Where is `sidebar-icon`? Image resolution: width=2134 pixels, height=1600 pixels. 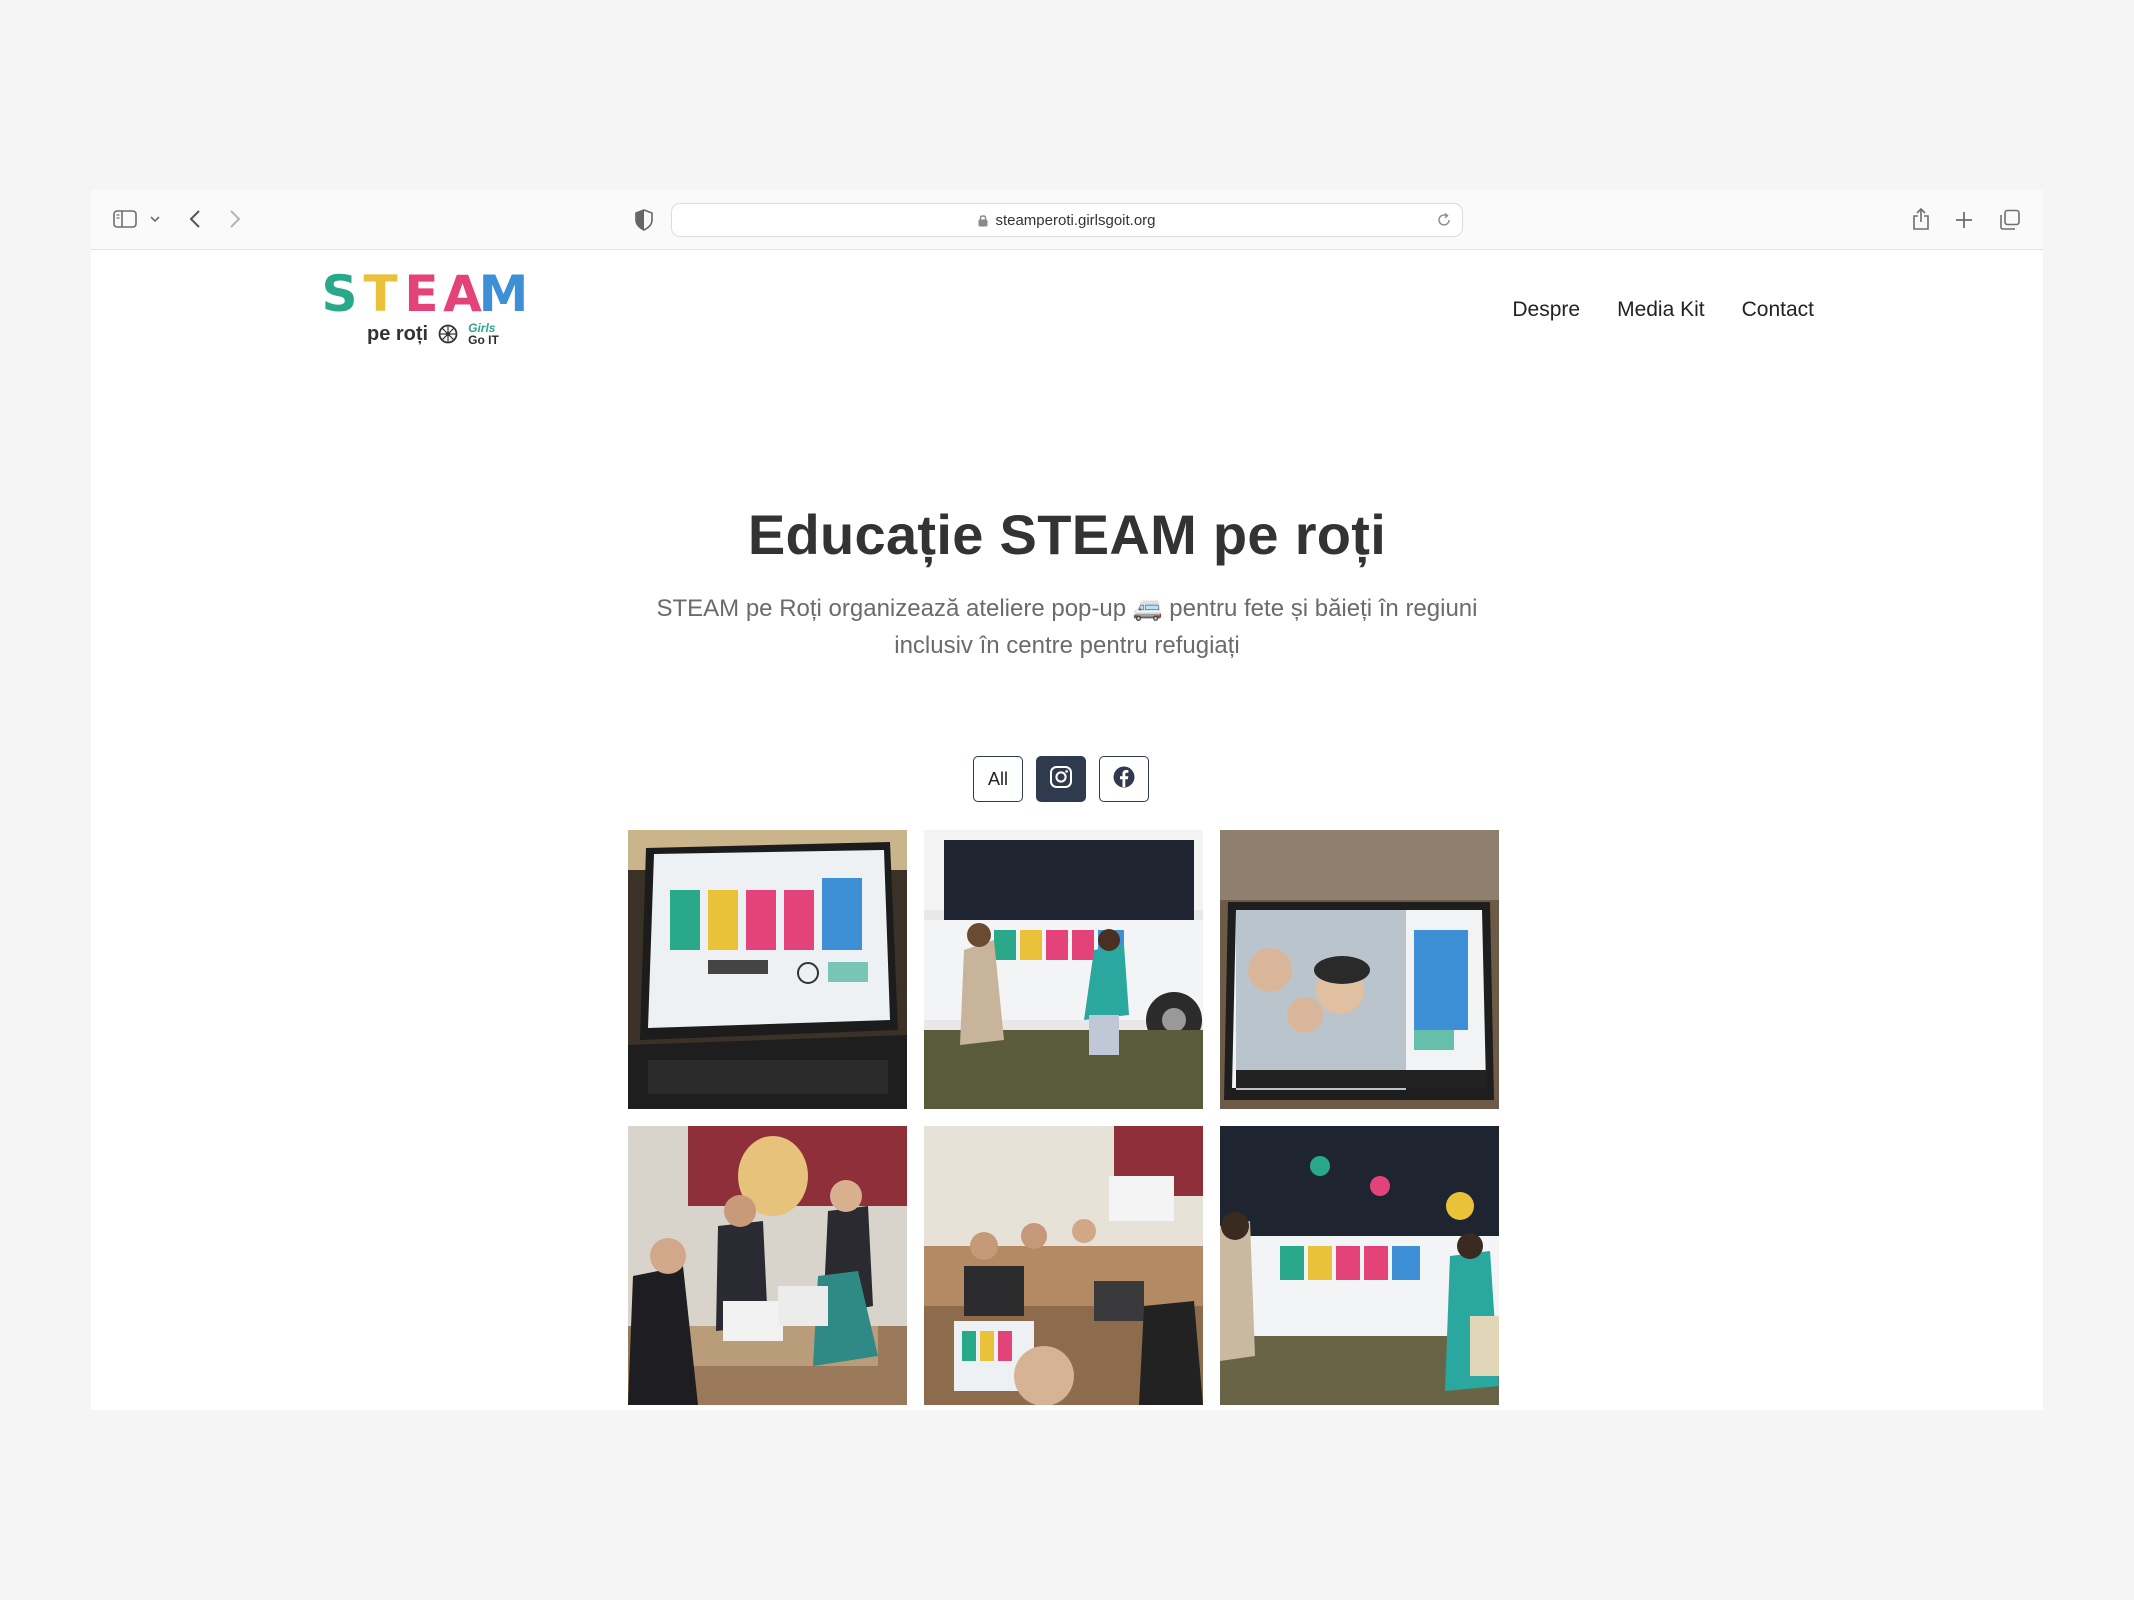 sidebar-icon is located at coordinates (125, 219).